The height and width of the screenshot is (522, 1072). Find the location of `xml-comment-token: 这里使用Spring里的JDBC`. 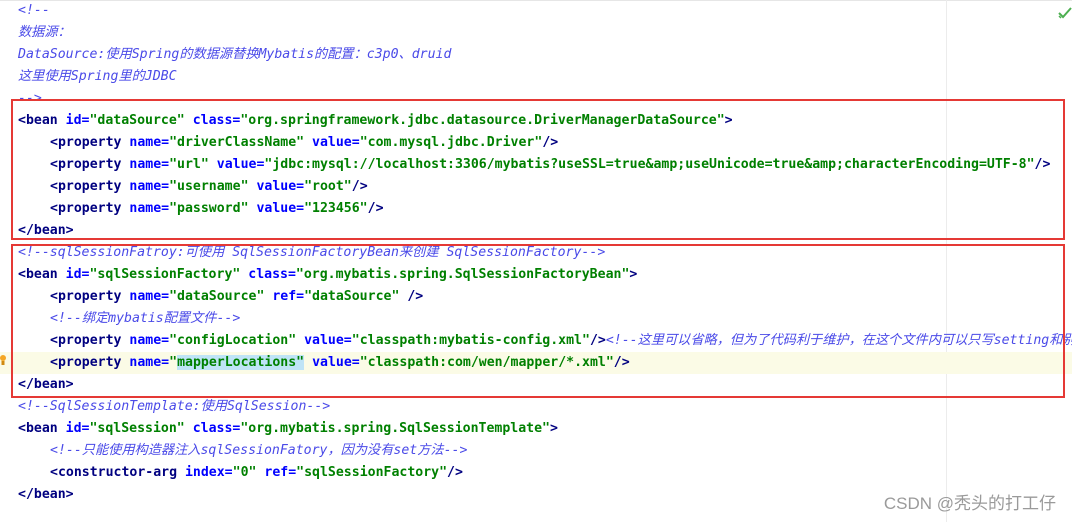

xml-comment-token: 这里使用Spring里的JDBC is located at coordinates (97, 76).